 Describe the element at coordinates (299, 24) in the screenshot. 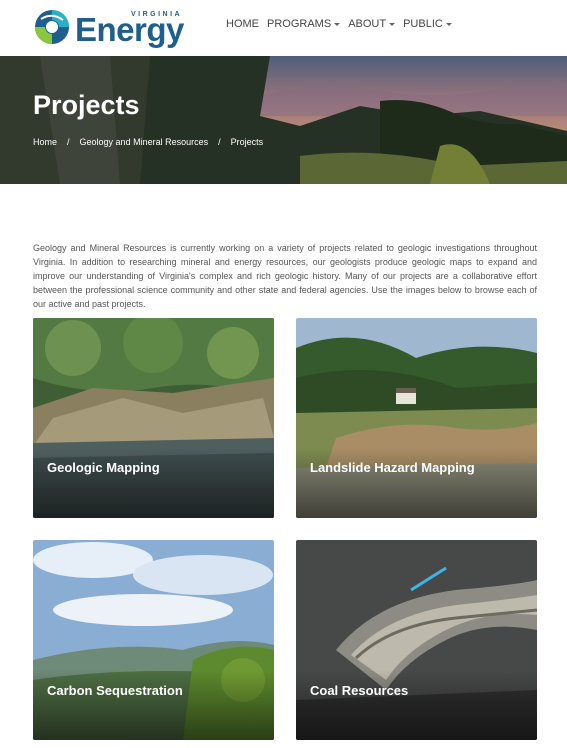

I see `nav-programs-label: PROGRAMS` at that location.